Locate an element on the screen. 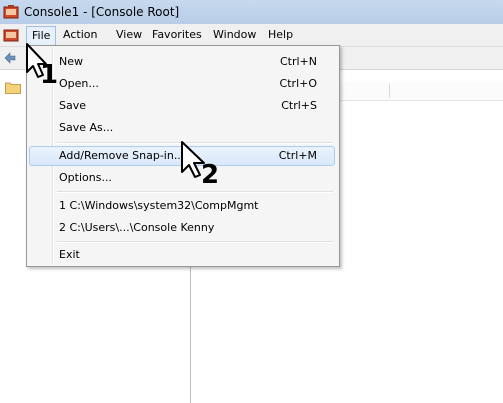  menu-window: Window is located at coordinates (234, 34).